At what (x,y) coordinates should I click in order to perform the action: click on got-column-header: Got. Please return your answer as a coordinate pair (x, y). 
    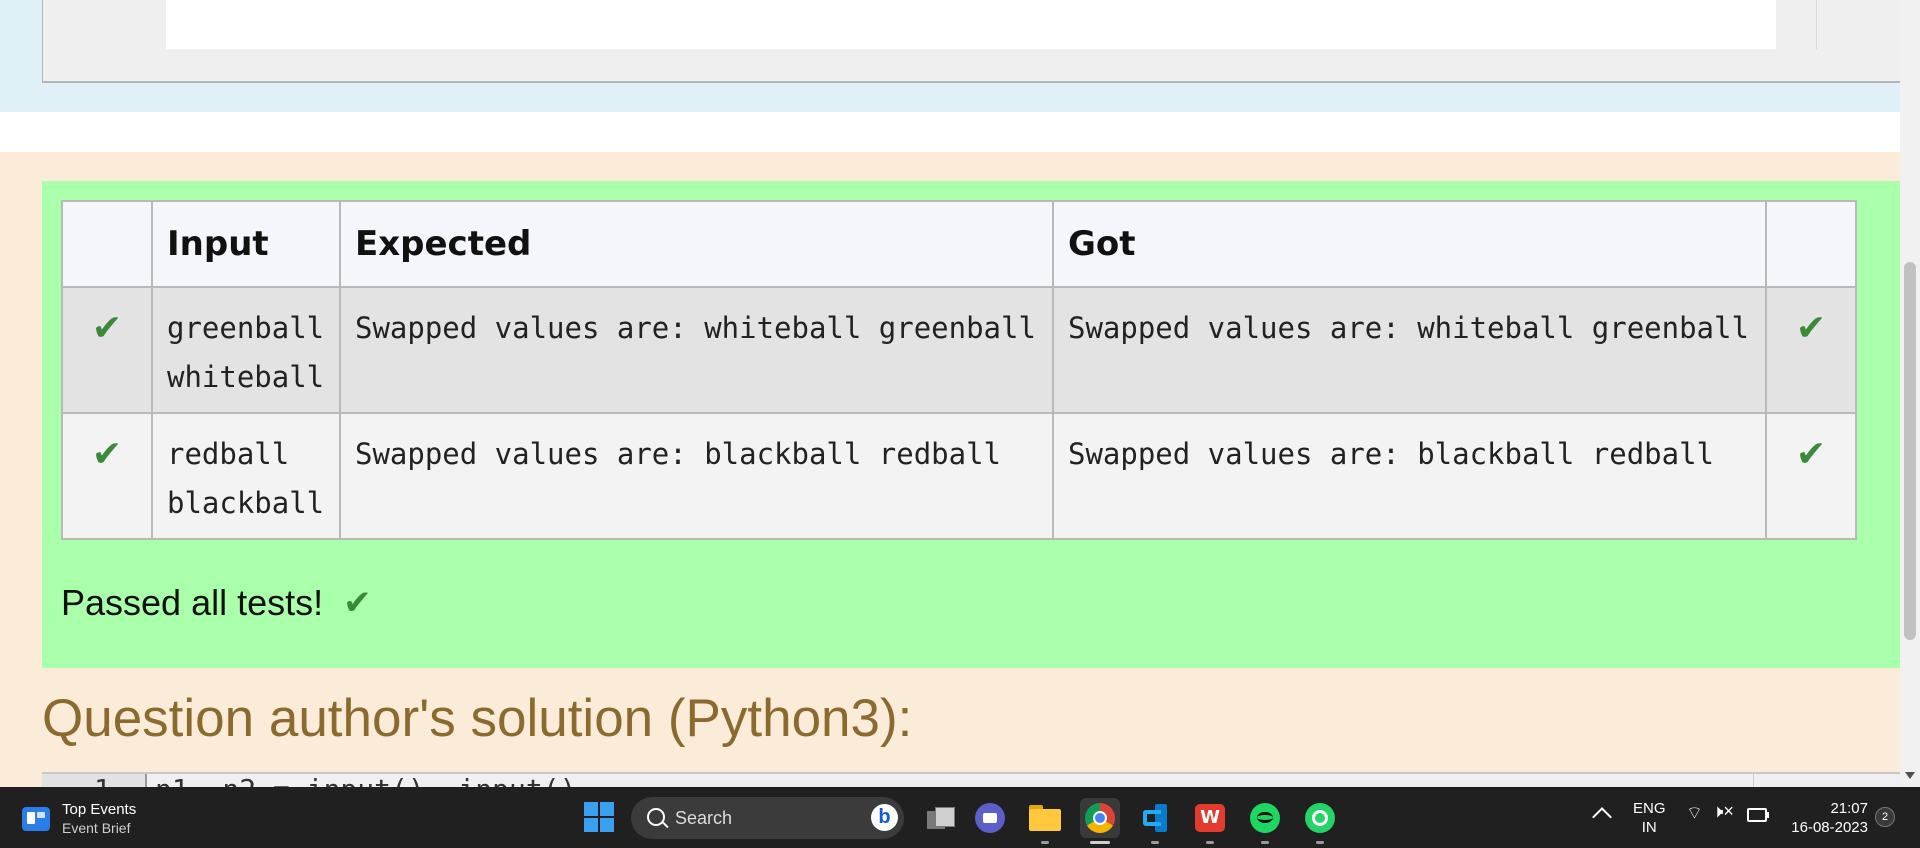
    Looking at the image, I should click on (1409, 244).